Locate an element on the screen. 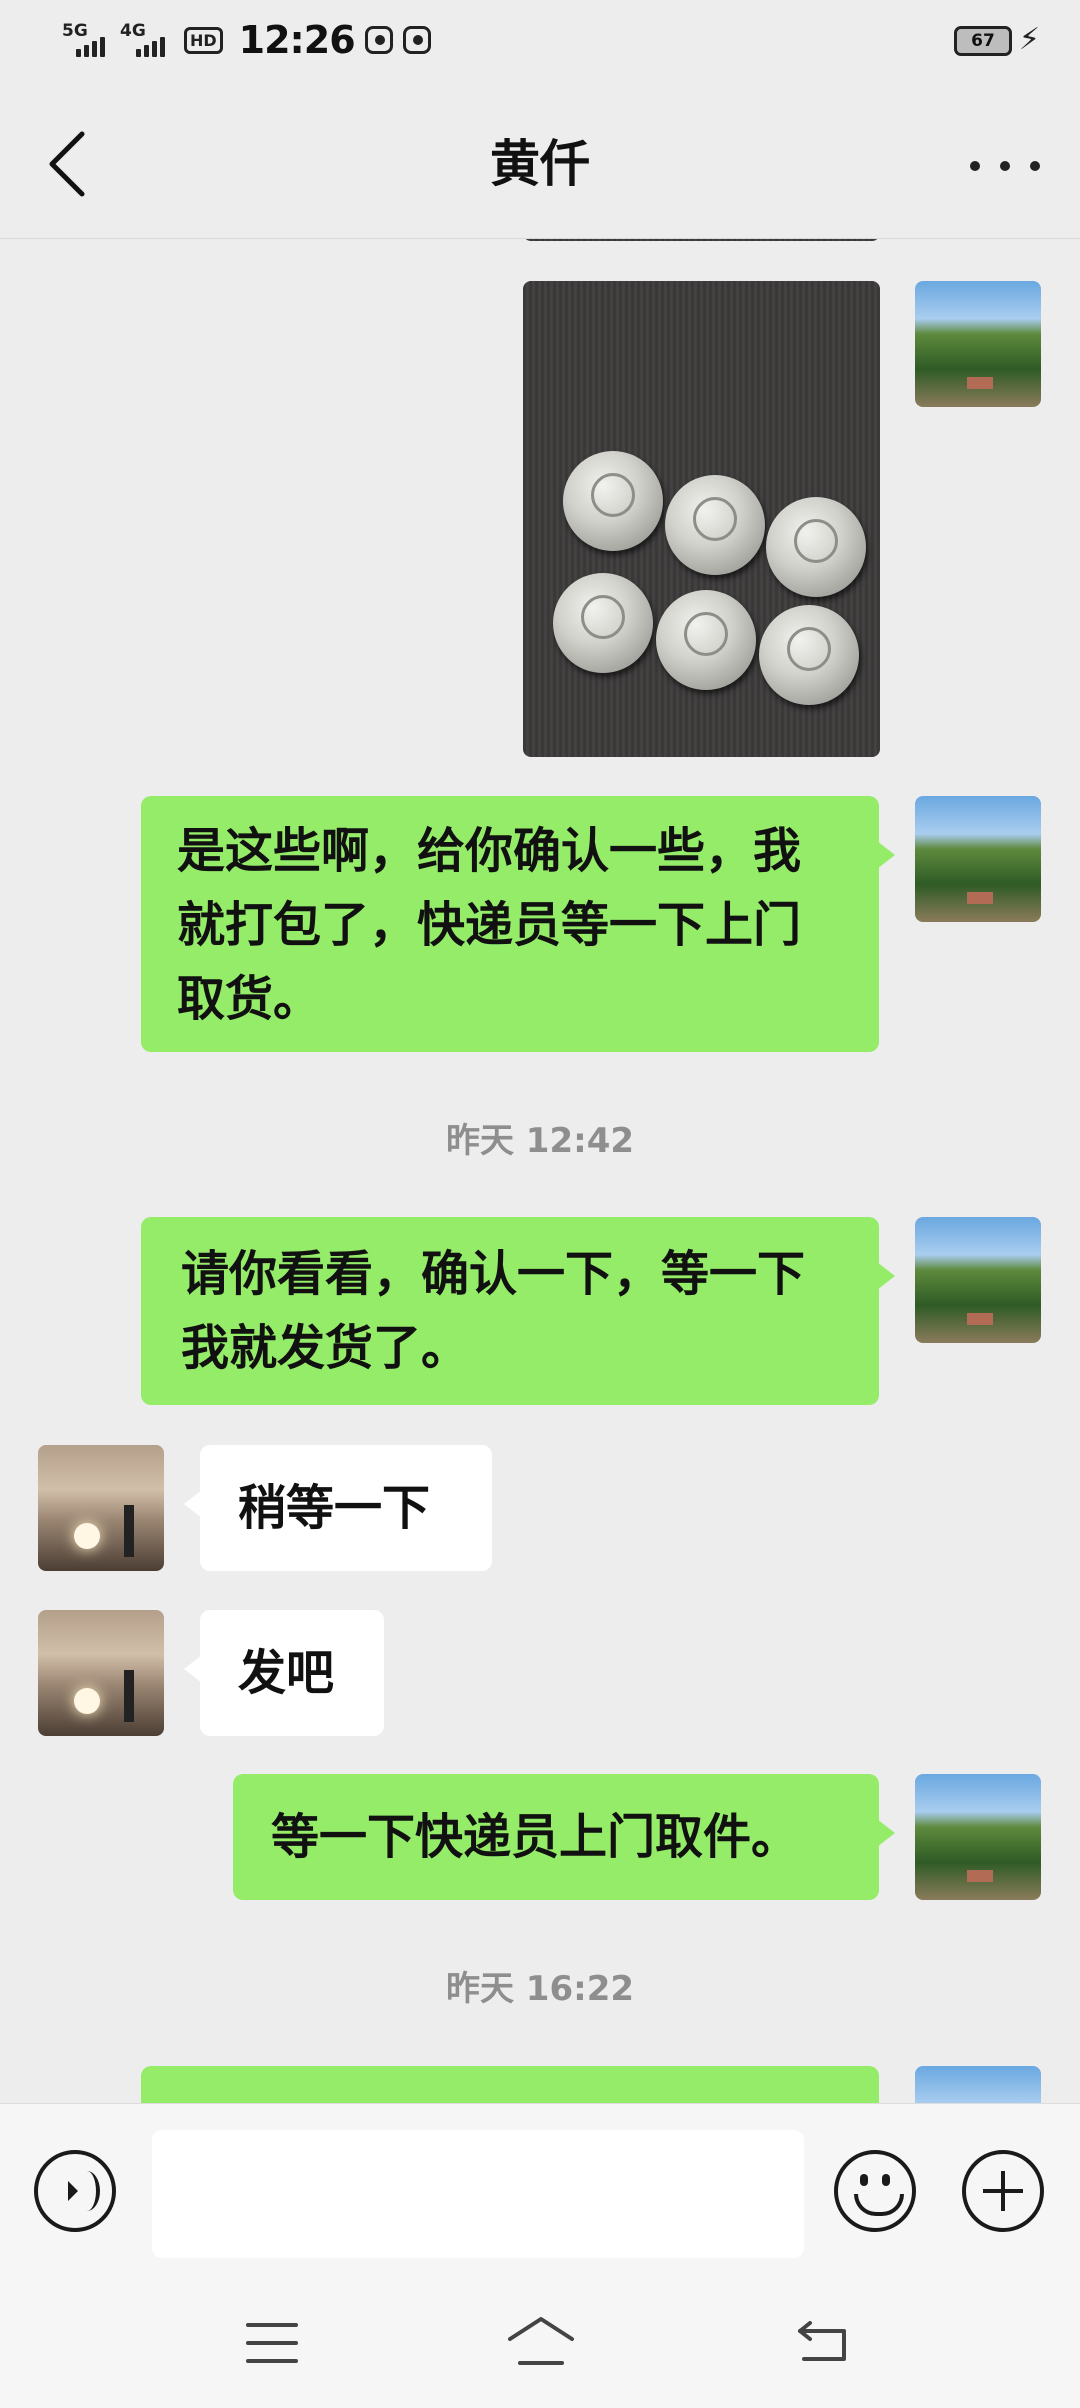  emoji-icon is located at coordinates (875, 2191).